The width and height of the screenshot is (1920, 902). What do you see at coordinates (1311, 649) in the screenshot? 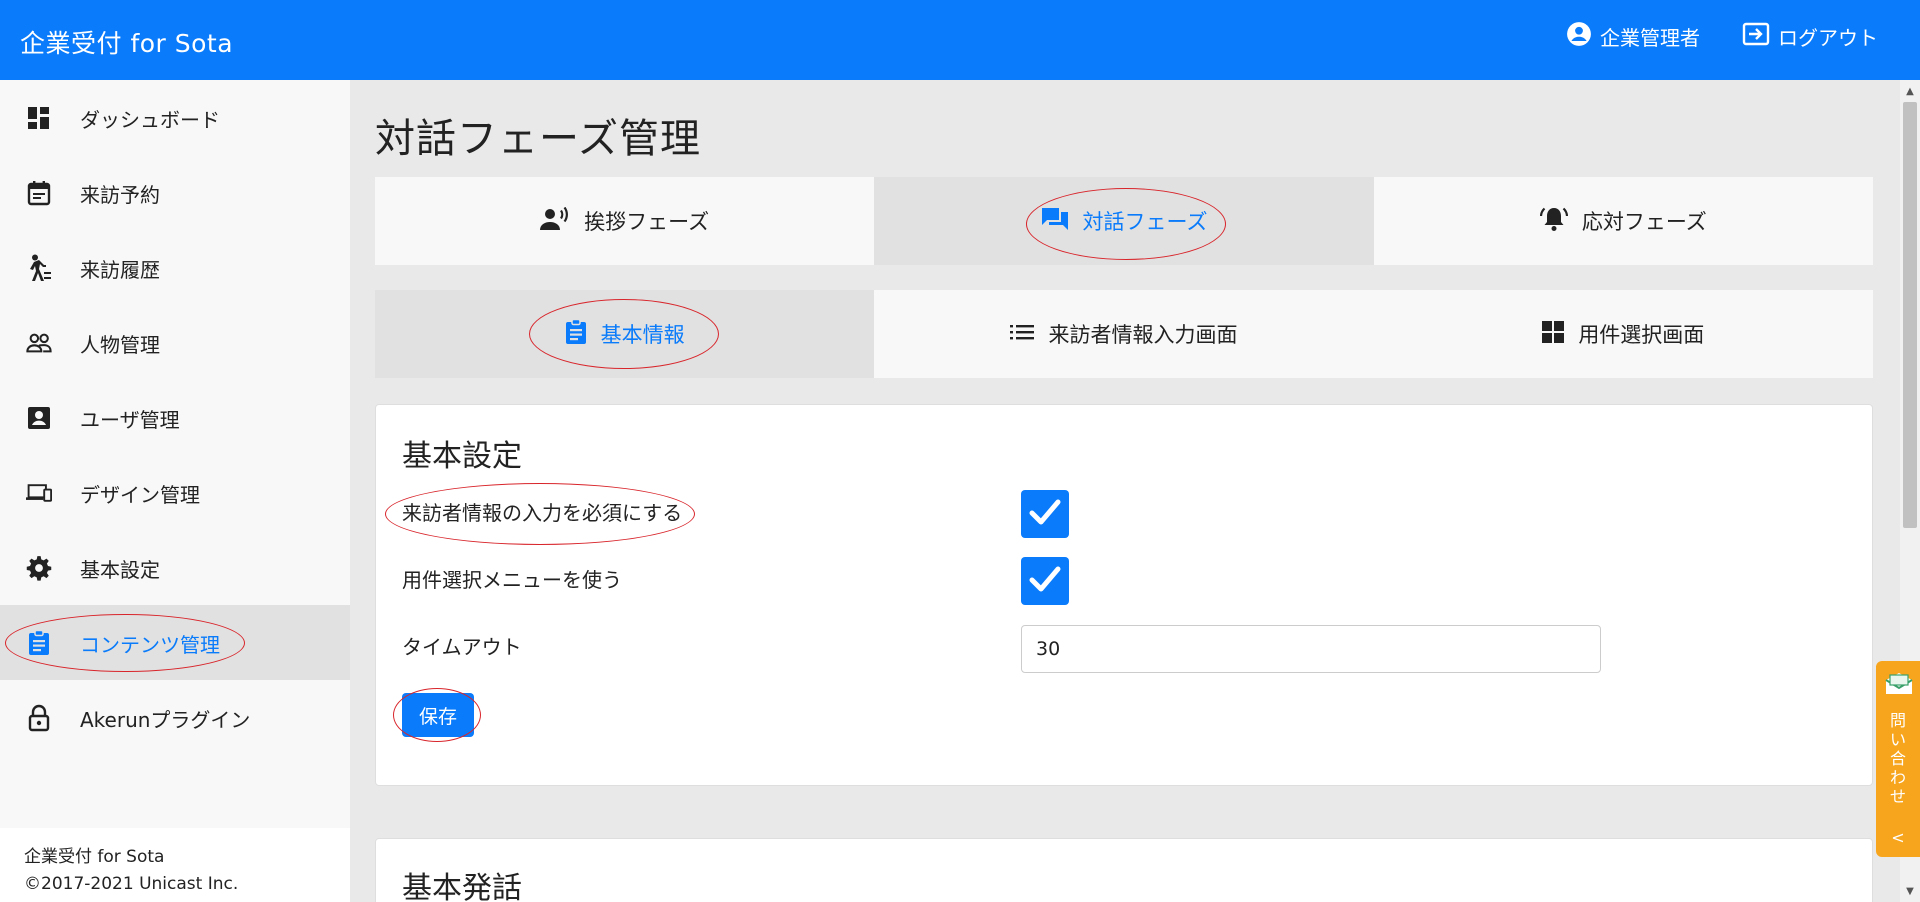
I see `timeout-input` at bounding box center [1311, 649].